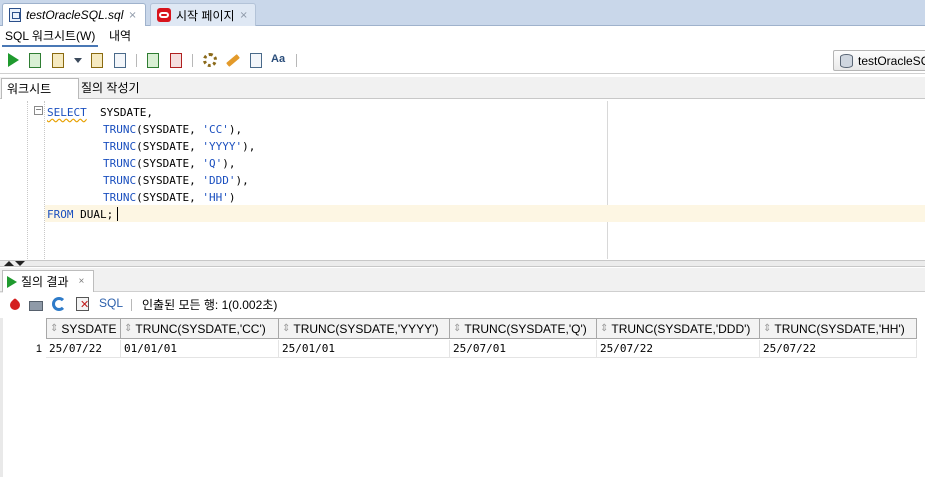  I want to click on run-script-icon, so click(35, 60).